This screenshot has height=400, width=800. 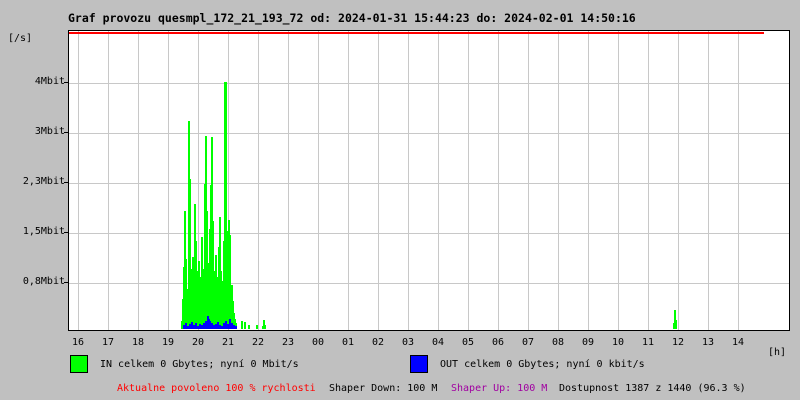 What do you see at coordinates (79, 364) in the screenshot?
I see `legend-in-swatch` at bounding box center [79, 364].